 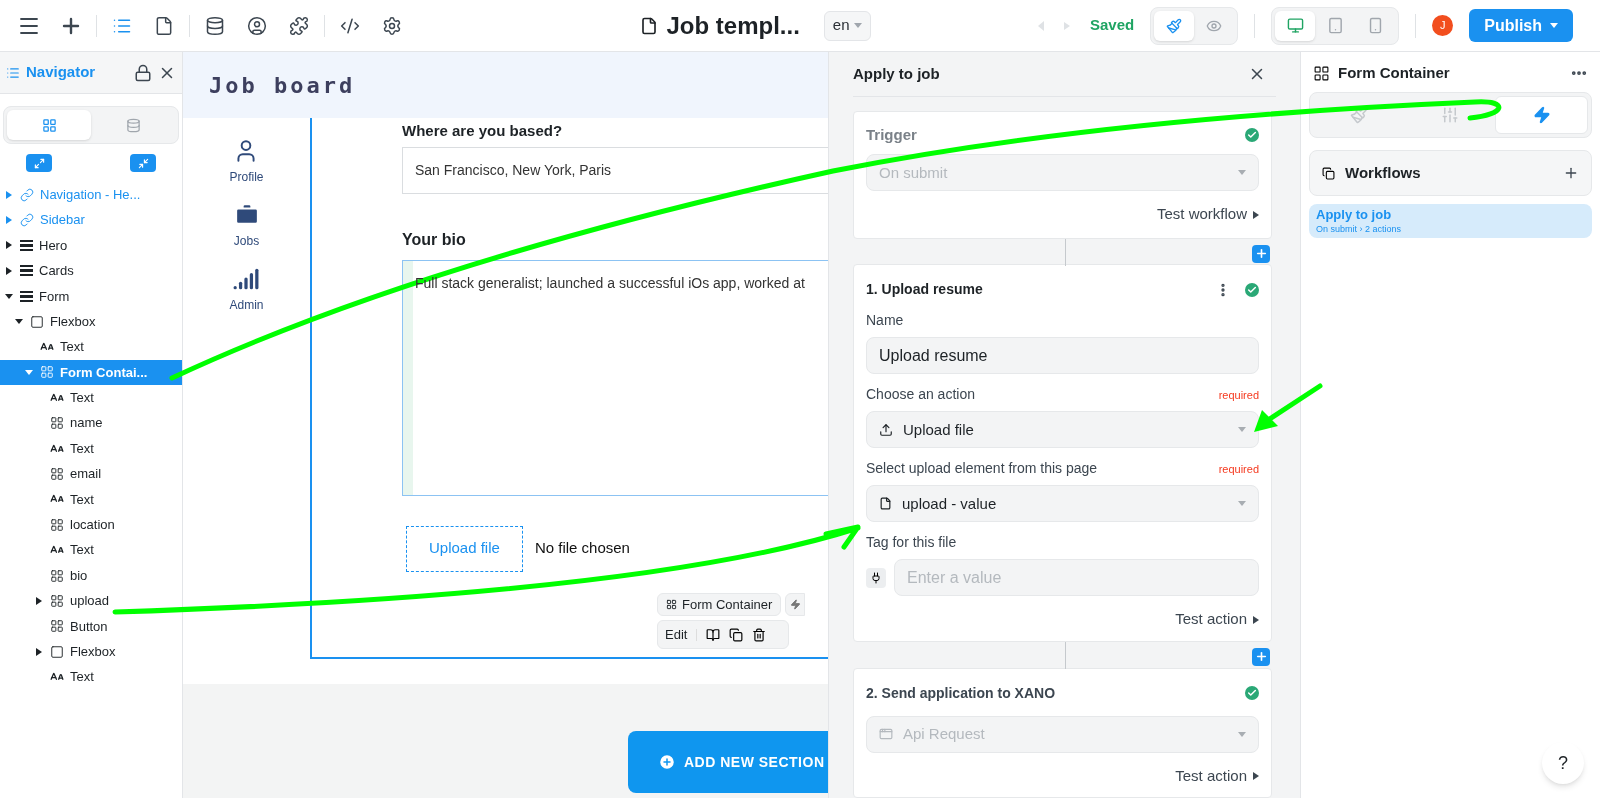 I want to click on workflow-chip, so click(x=795, y=604).